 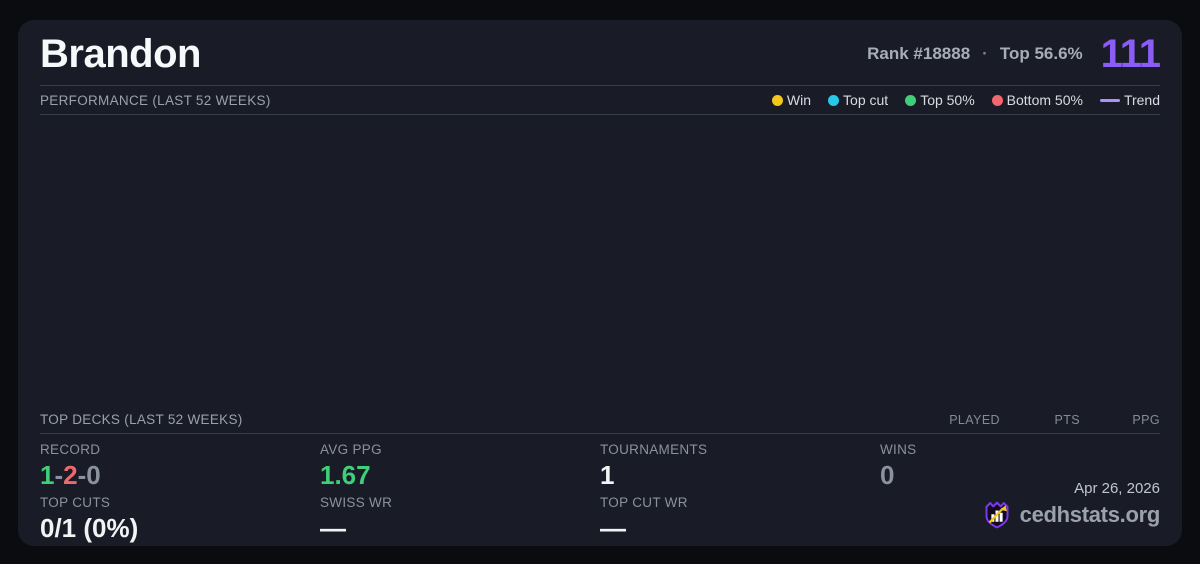 What do you see at coordinates (155, 100) in the screenshot?
I see `performance-section-title: PERFORMANCE (LAST 52 WEEKS)` at bounding box center [155, 100].